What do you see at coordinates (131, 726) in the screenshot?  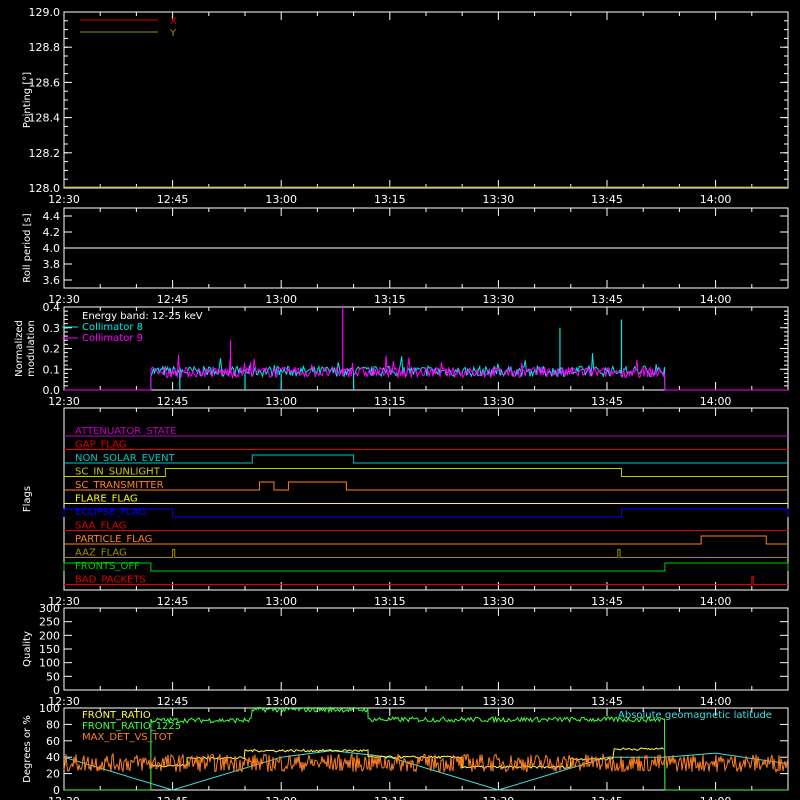 I see `legend-label: FRONT_RATIO_1225` at bounding box center [131, 726].